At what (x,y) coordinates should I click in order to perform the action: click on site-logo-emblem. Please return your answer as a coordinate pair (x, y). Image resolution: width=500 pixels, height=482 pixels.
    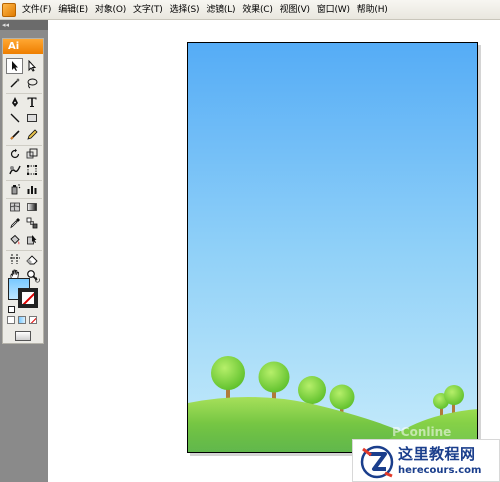
    Looking at the image, I should click on (377, 462).